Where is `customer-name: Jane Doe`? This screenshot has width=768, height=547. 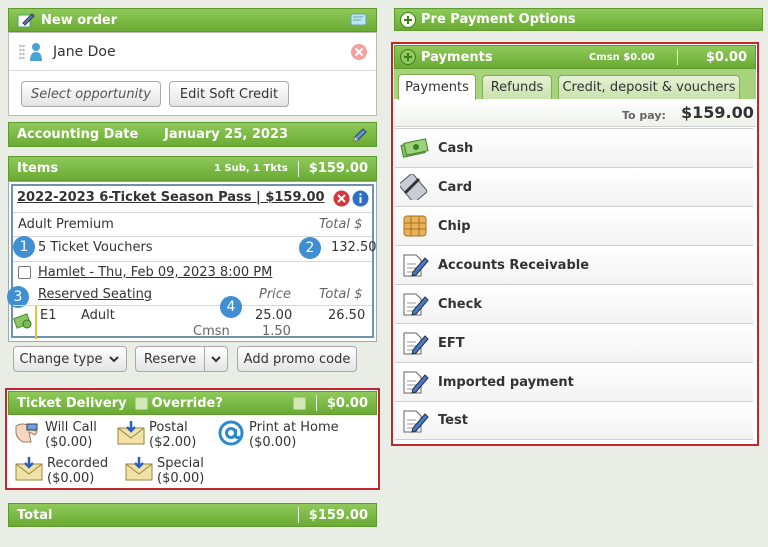 customer-name: Jane Doe is located at coordinates (84, 52).